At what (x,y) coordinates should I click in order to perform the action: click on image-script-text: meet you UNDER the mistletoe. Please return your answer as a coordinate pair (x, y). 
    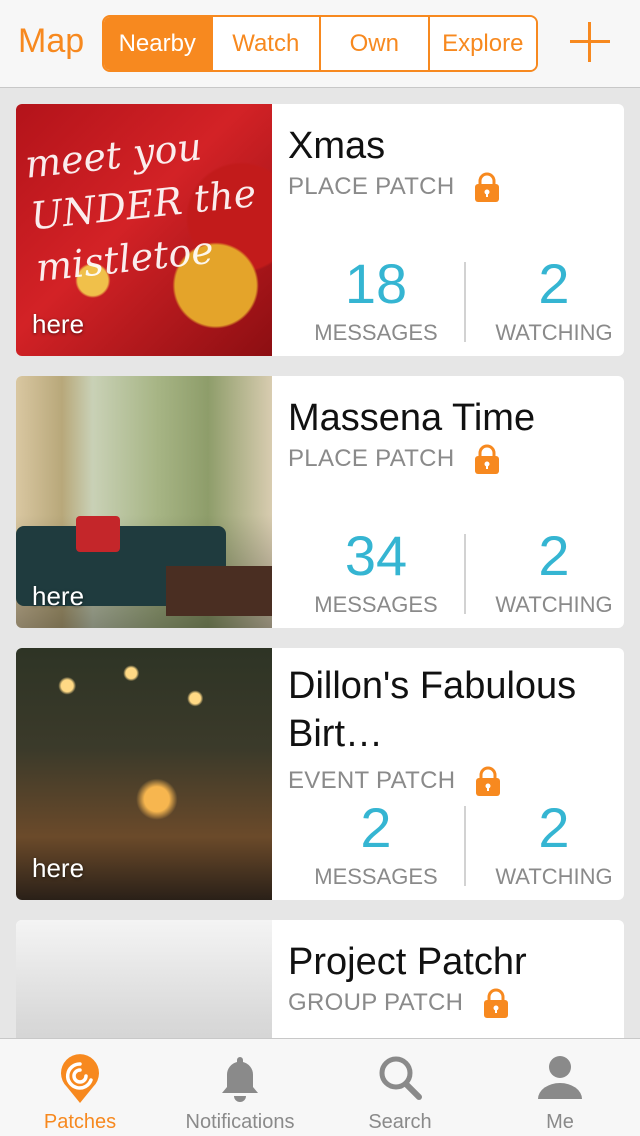
    Looking at the image, I should click on (140, 207).